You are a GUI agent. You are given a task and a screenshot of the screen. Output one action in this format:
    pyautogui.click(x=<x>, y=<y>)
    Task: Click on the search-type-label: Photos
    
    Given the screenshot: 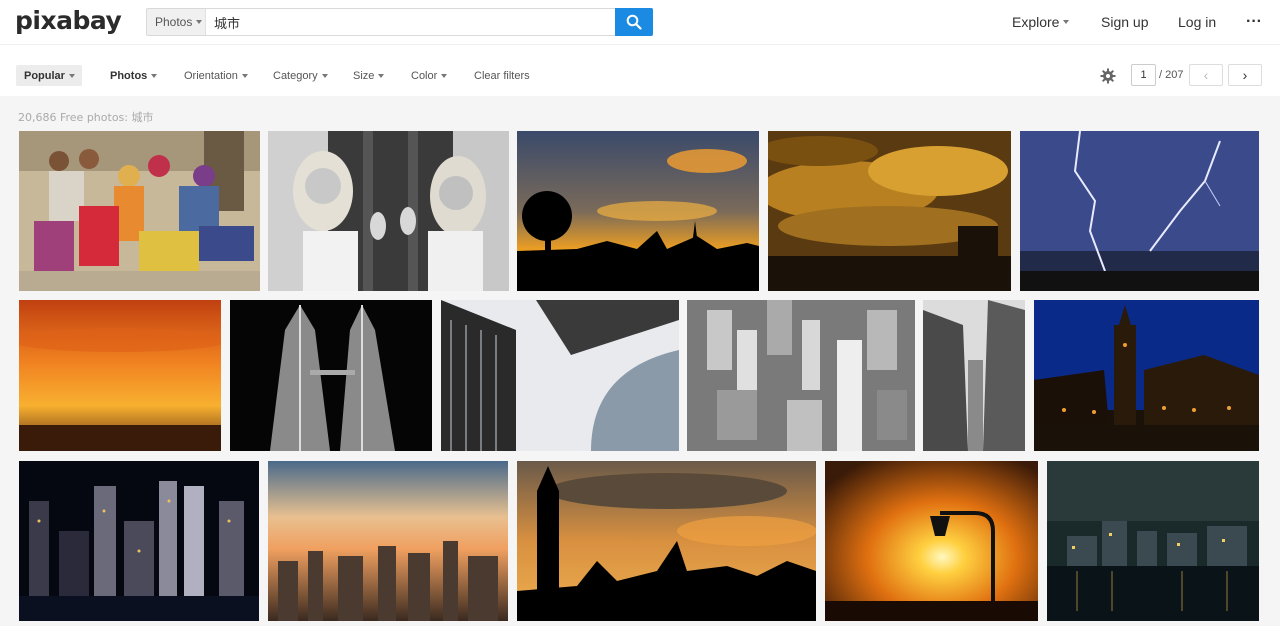 What is the action you would take?
    pyautogui.click(x=174, y=22)
    